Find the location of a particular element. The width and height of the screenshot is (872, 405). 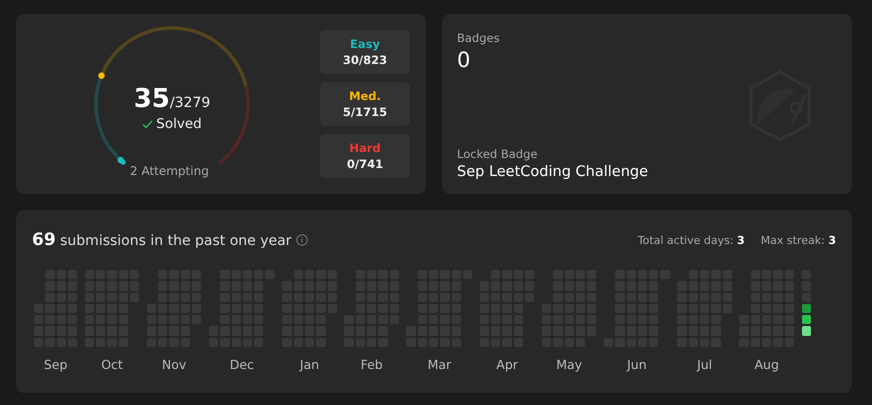

month-label: May is located at coordinates (569, 364).